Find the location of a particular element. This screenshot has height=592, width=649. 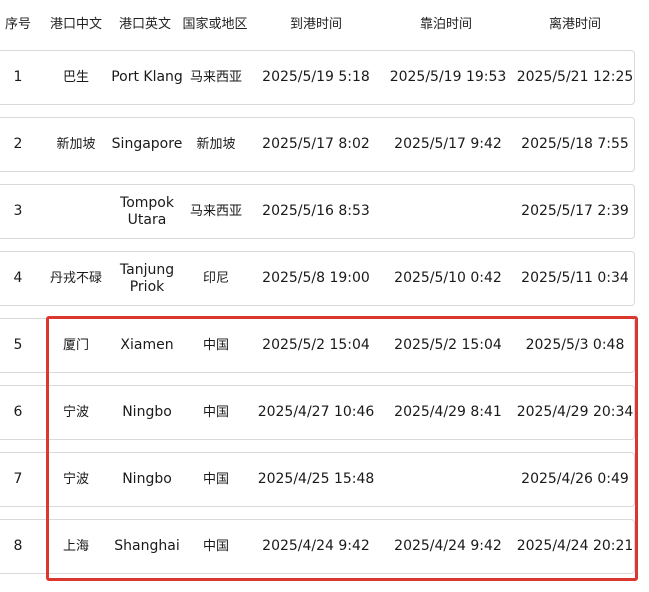

port-cn: 丹戎不碌 is located at coordinates (75, 278).